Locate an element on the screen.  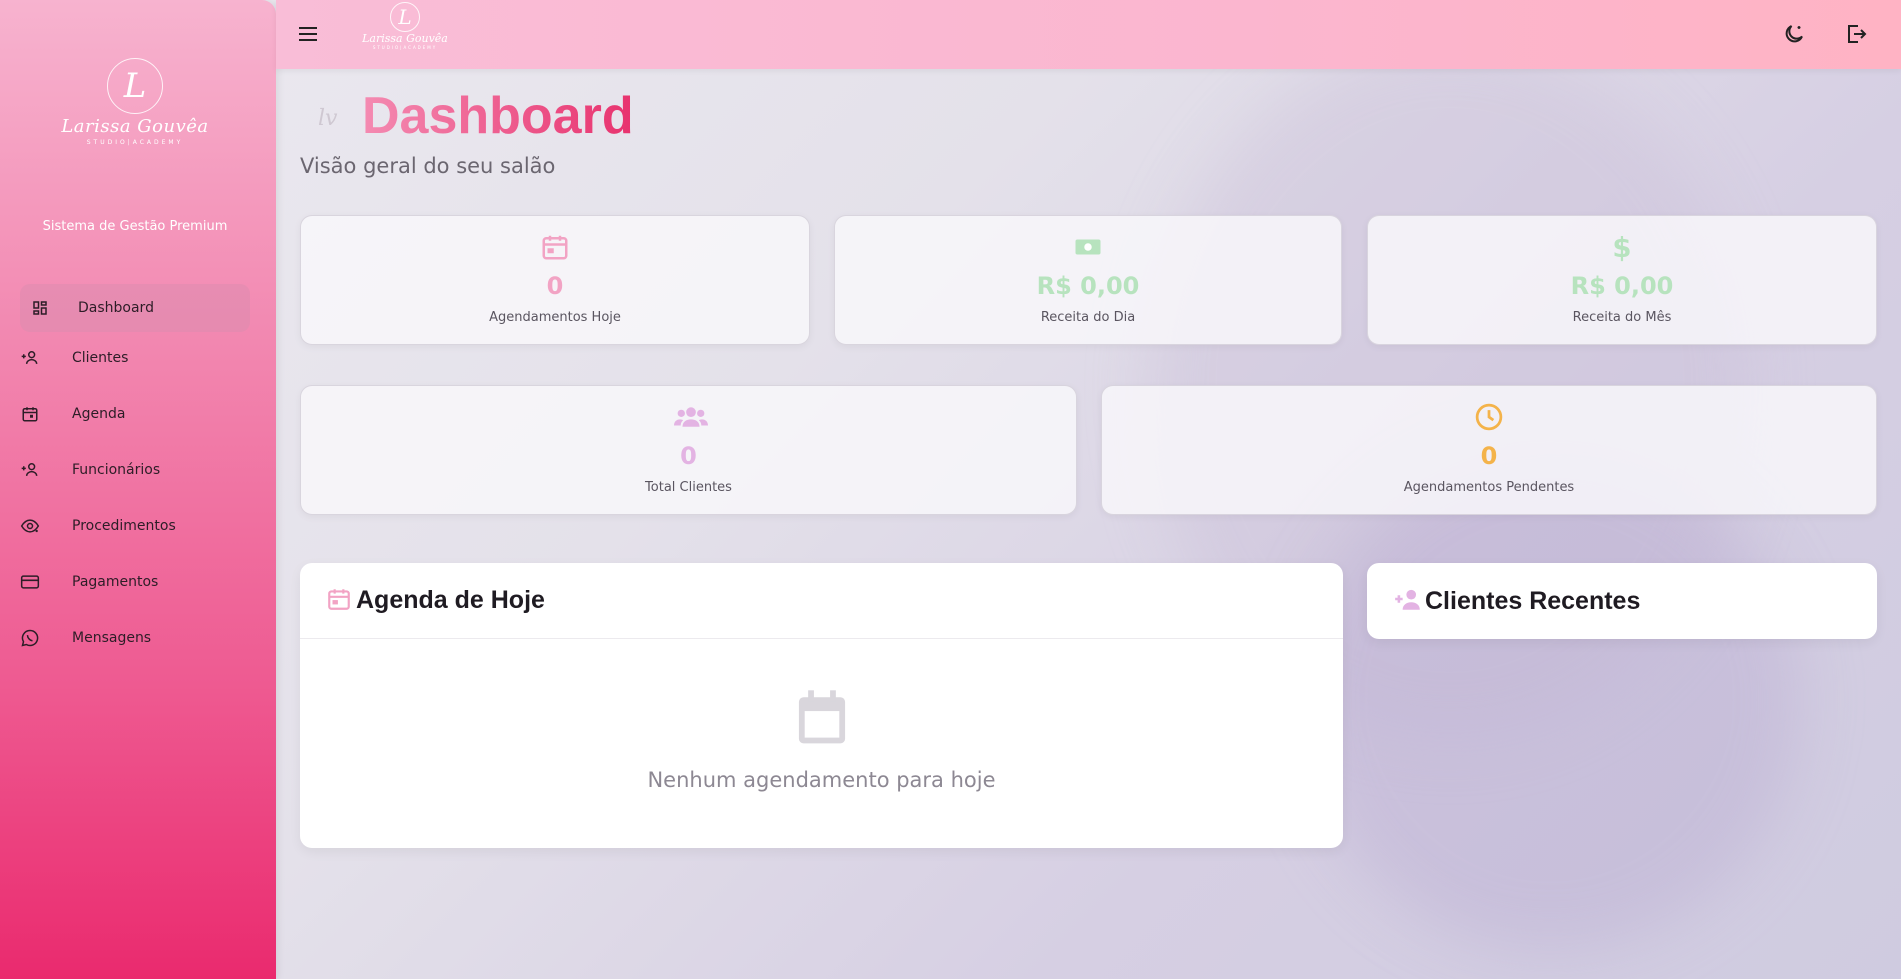
dashboard-icon is located at coordinates (40, 308).